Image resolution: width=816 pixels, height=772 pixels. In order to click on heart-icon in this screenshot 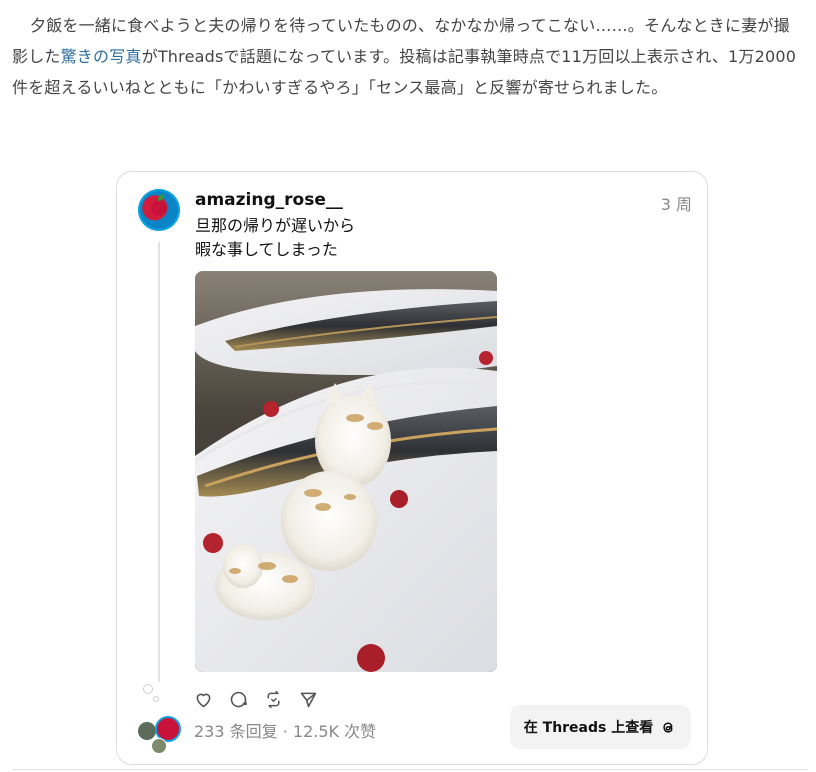, I will do `click(203, 699)`.